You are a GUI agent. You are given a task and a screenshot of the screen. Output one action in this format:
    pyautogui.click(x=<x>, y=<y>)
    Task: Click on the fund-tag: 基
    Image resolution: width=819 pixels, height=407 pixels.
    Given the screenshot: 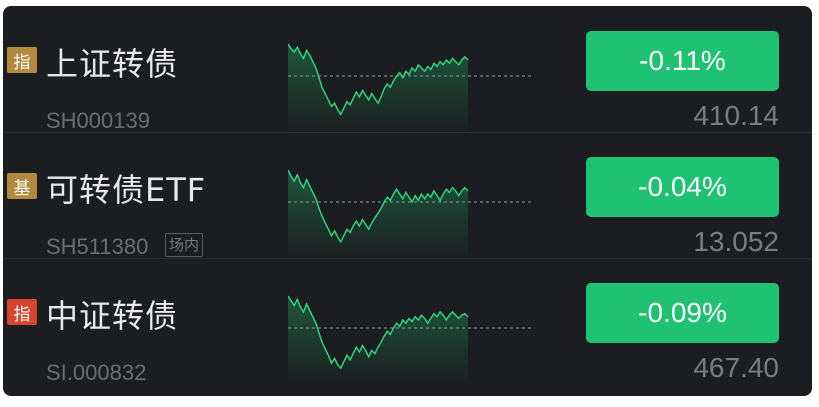 What is the action you would take?
    pyautogui.click(x=22, y=186)
    